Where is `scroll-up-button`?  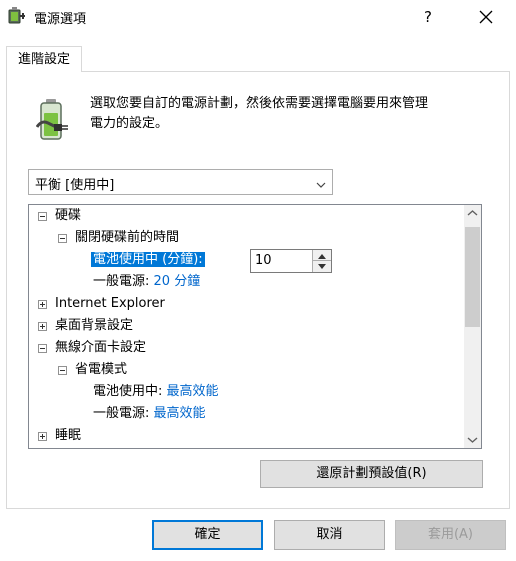
scroll-up-button is located at coordinates (472, 213).